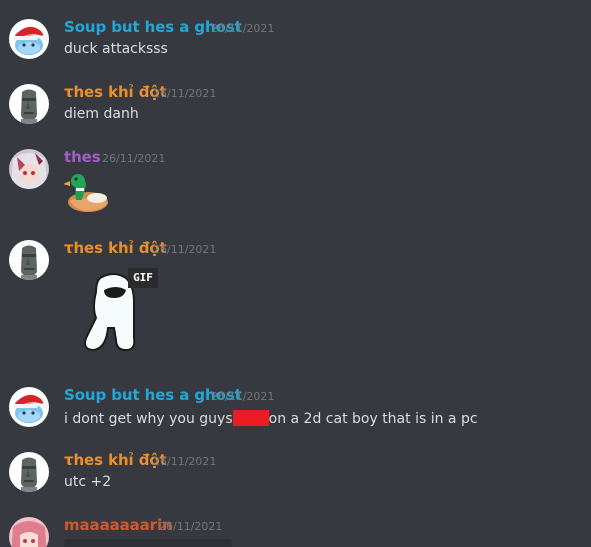  Describe the element at coordinates (88, 482) in the screenshot. I see `message-text: utc +2` at that location.